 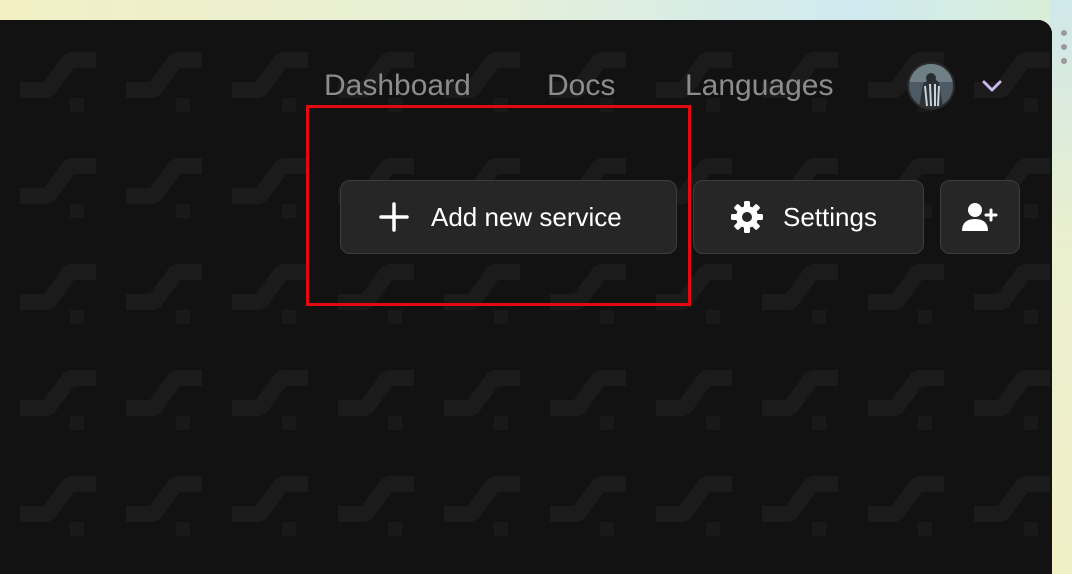 I want to click on chevron-down-icon, so click(x=992, y=86).